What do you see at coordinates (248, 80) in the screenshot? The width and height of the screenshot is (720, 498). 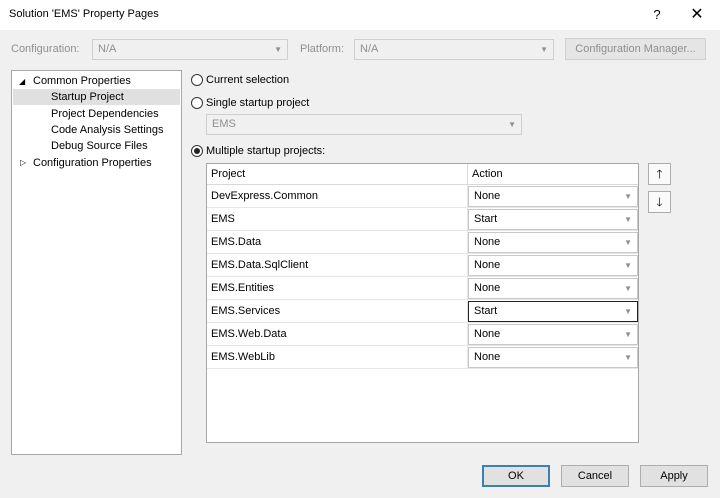 I see `current-selection-label: Current selection` at bounding box center [248, 80].